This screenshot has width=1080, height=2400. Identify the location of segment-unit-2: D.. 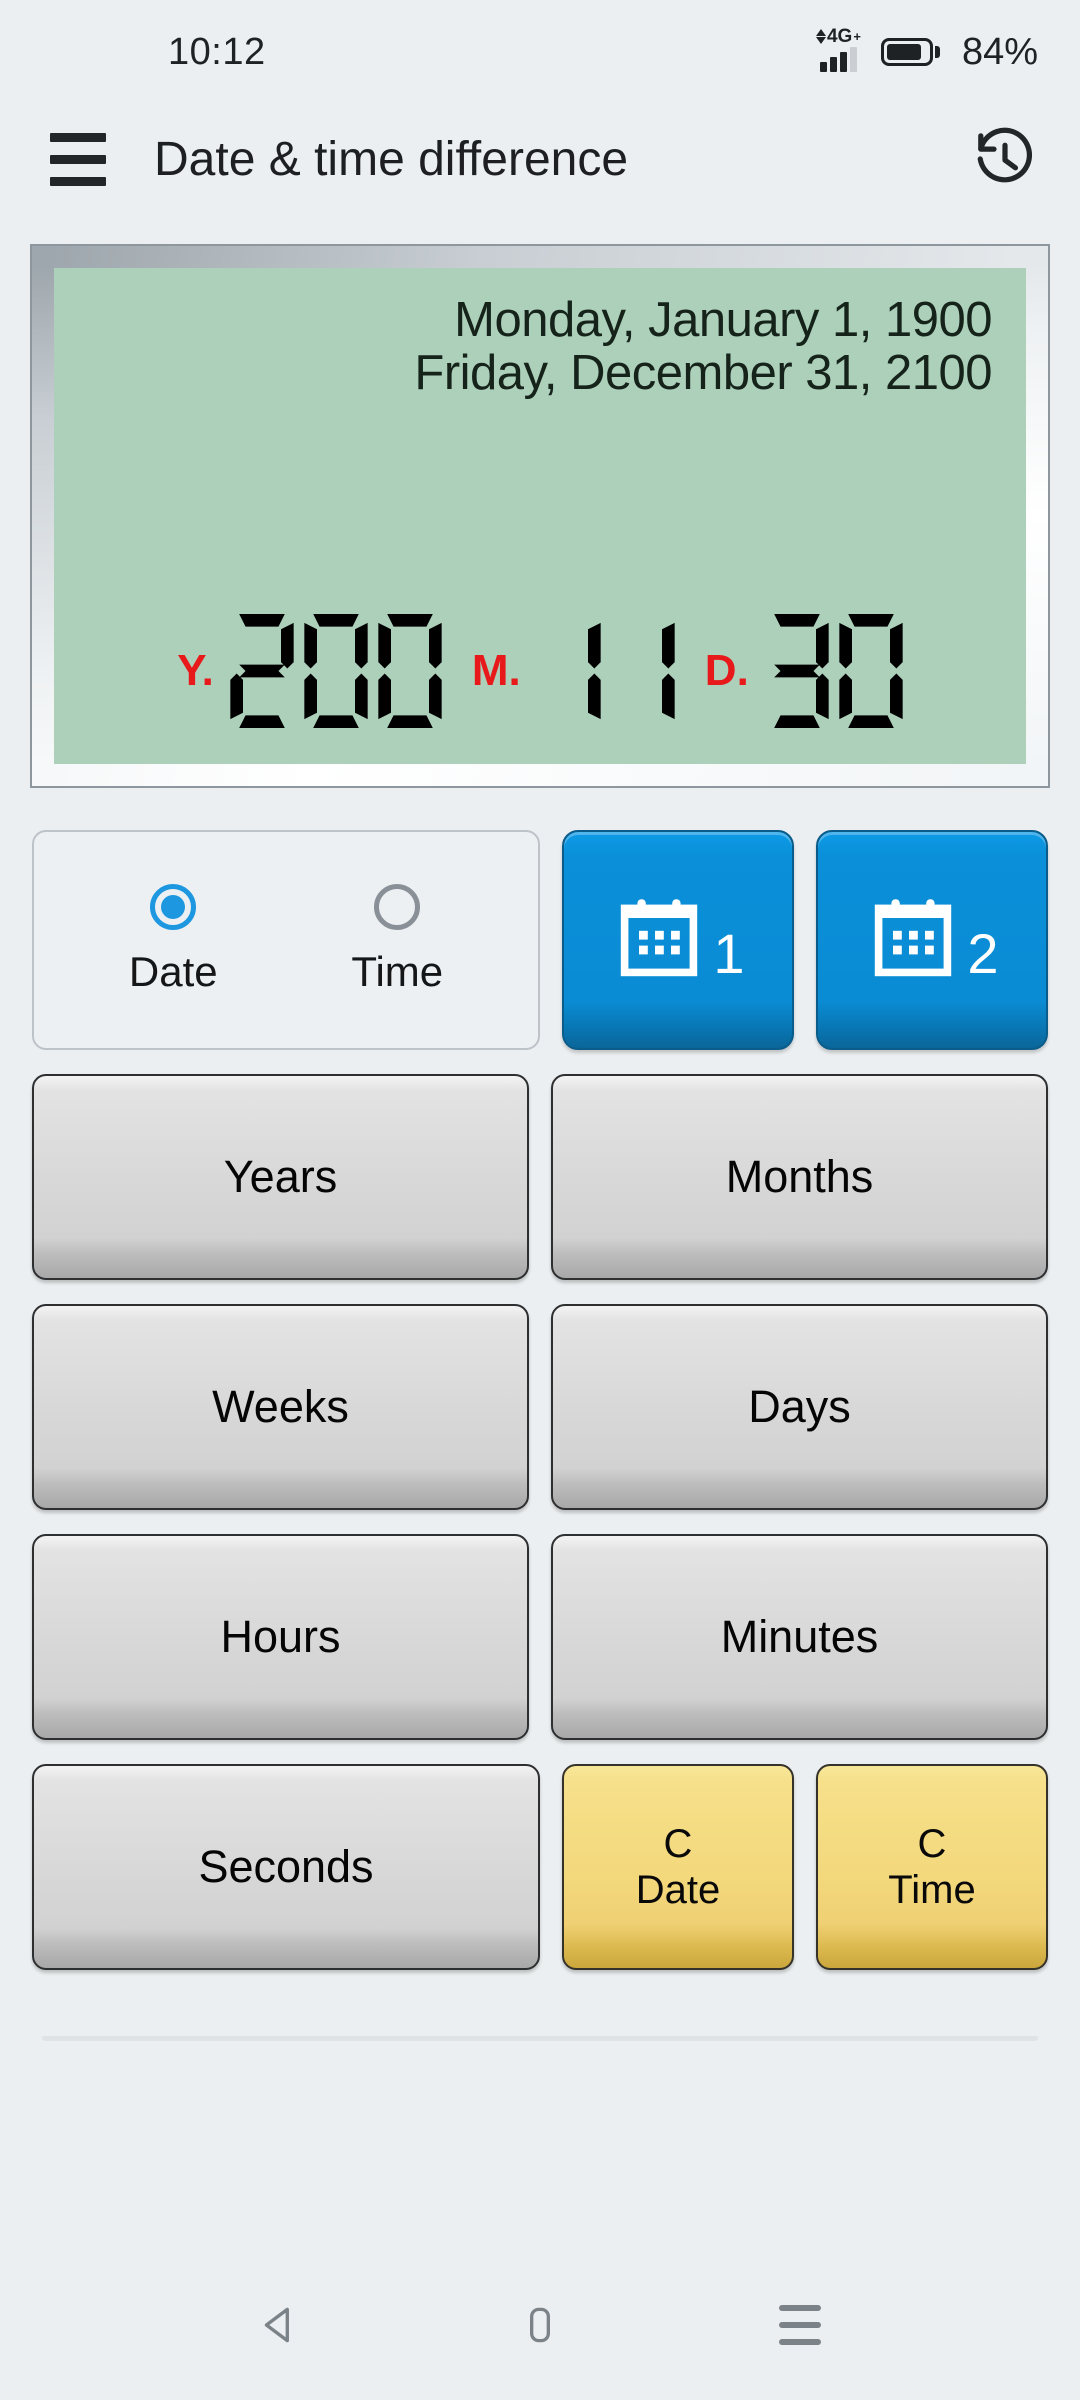
(789, 671).